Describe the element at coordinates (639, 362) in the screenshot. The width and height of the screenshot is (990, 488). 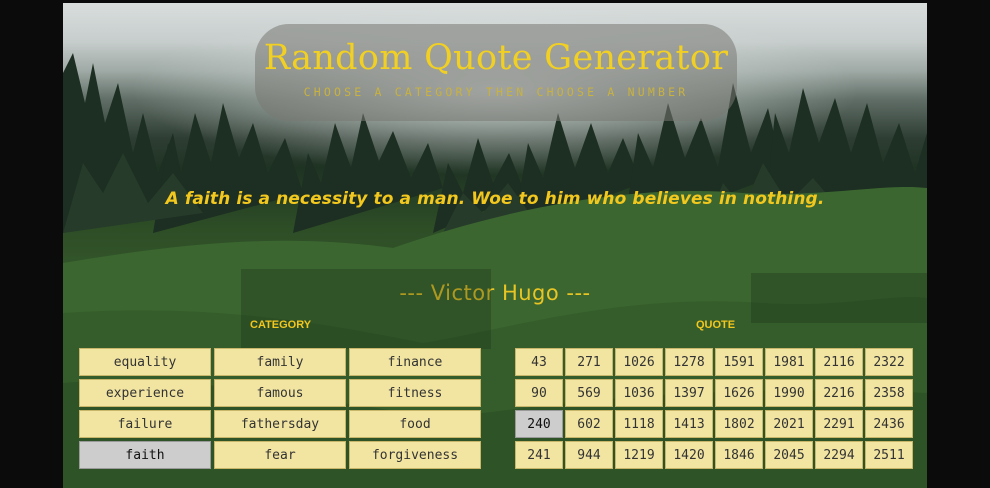
I see `quote-number-button-1026: 1026` at that location.